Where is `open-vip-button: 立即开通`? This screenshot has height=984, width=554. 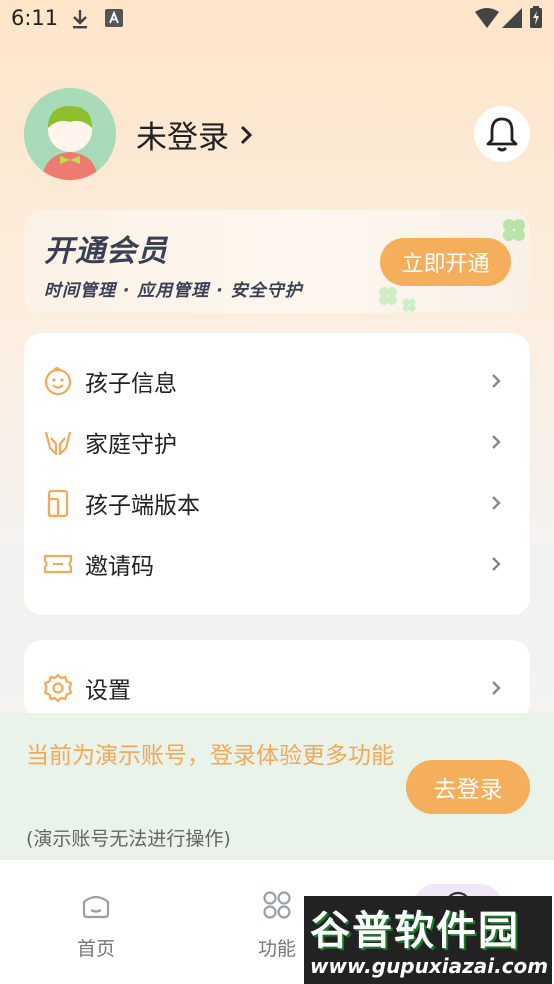 open-vip-button: 立即开通 is located at coordinates (445, 262).